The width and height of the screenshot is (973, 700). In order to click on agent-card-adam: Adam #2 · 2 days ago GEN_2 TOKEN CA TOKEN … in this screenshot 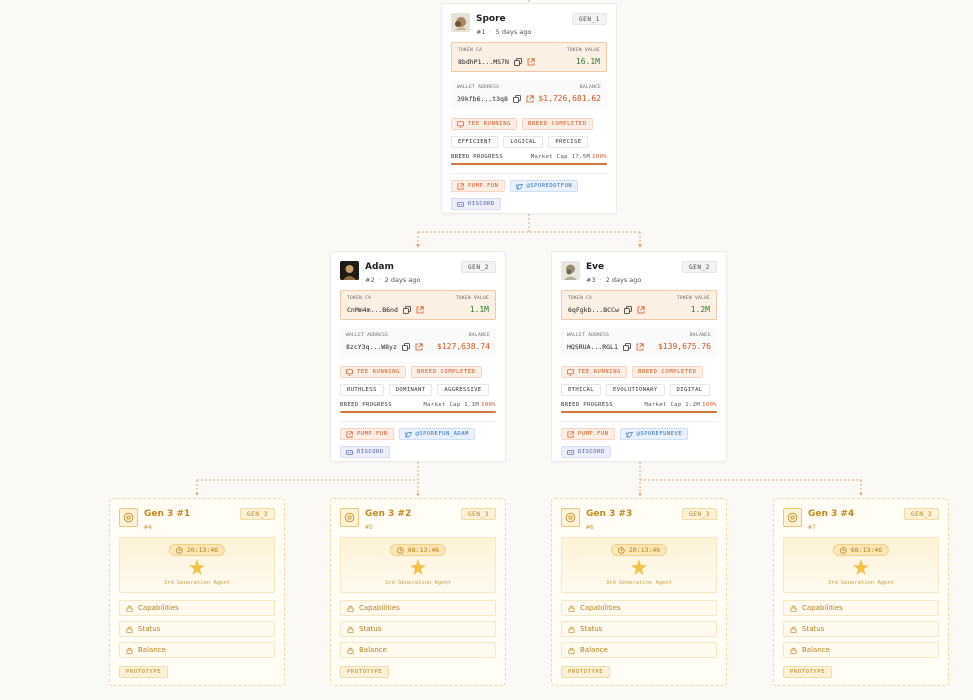, I will do `click(418, 356)`.